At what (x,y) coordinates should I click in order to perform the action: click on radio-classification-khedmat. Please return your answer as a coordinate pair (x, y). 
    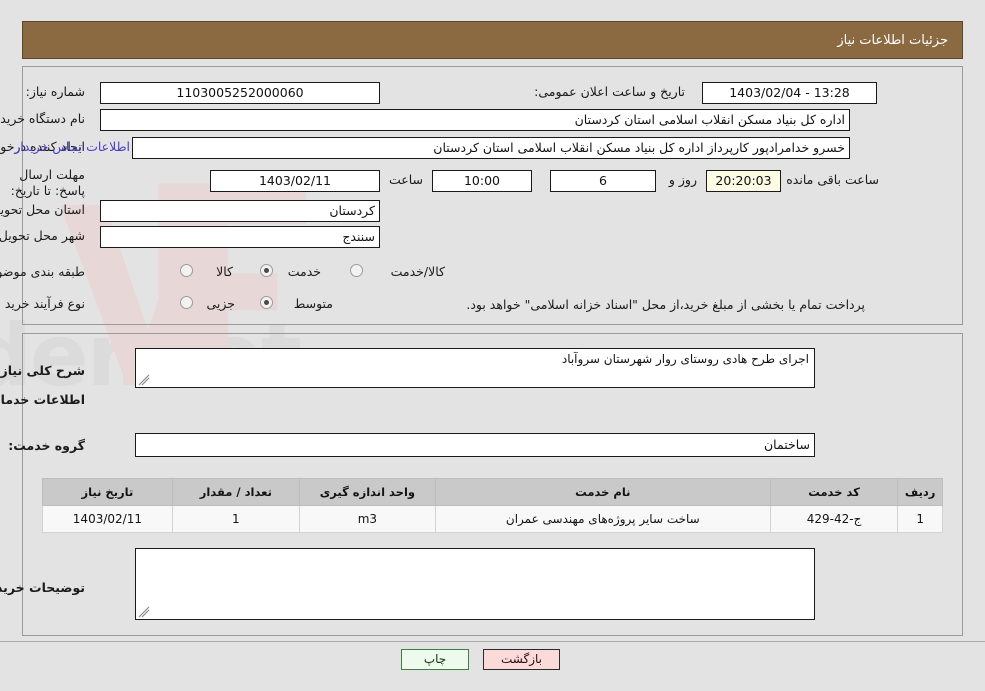
    Looking at the image, I should click on (266, 270).